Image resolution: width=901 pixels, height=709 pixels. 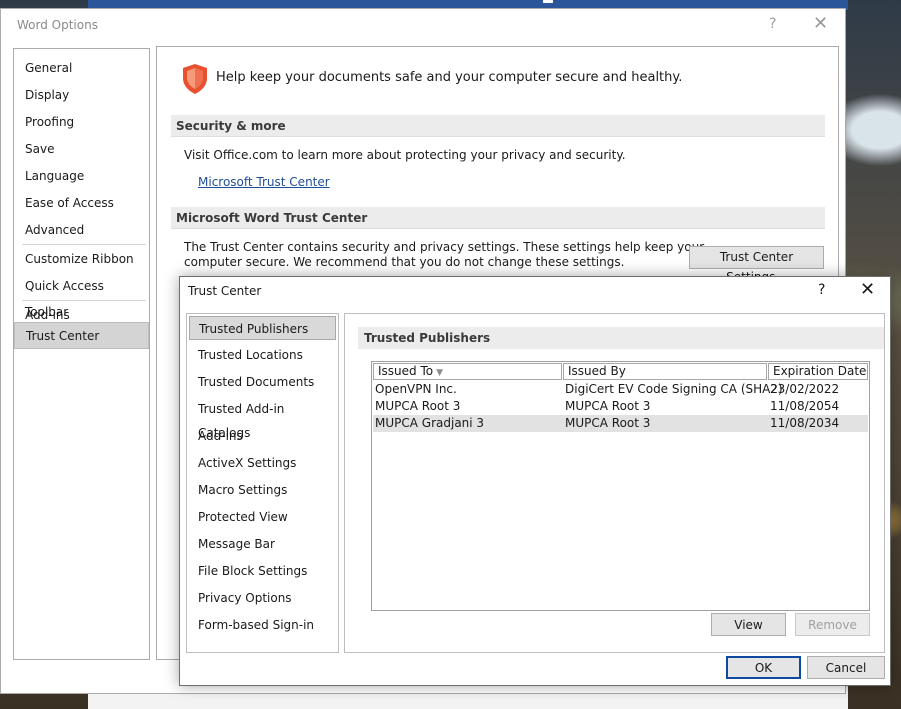 What do you see at coordinates (467, 371) in the screenshot?
I see `column-header-issued-to: Issued To ▼` at bounding box center [467, 371].